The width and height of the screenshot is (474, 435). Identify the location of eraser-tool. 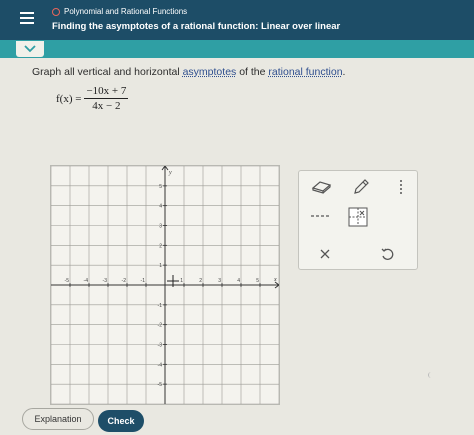
(321, 187).